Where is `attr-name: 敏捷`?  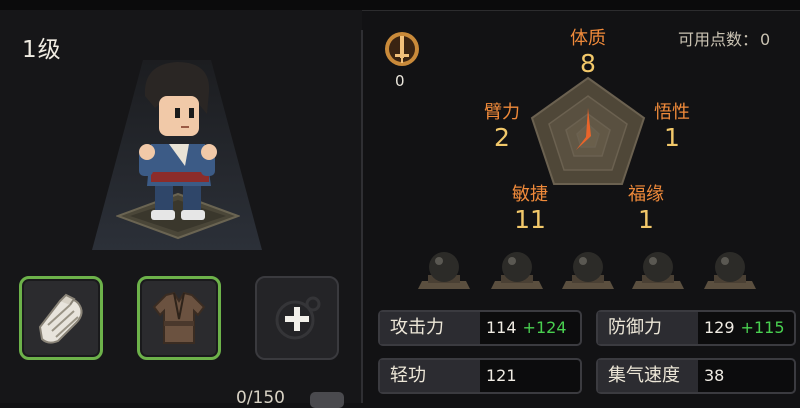
attr-name: 敏捷 is located at coordinates (530, 194).